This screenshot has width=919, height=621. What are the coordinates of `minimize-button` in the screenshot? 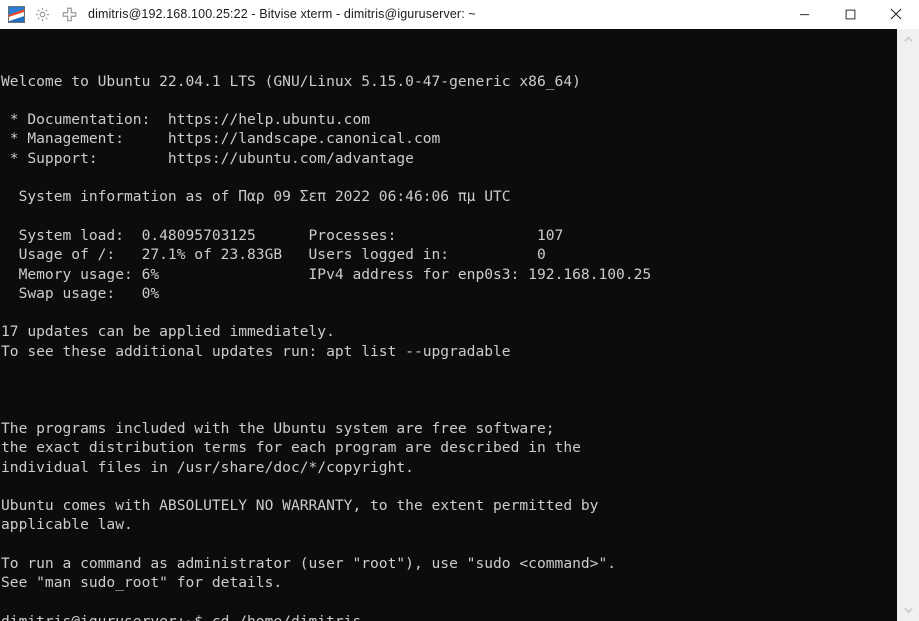 It's located at (804, 14).